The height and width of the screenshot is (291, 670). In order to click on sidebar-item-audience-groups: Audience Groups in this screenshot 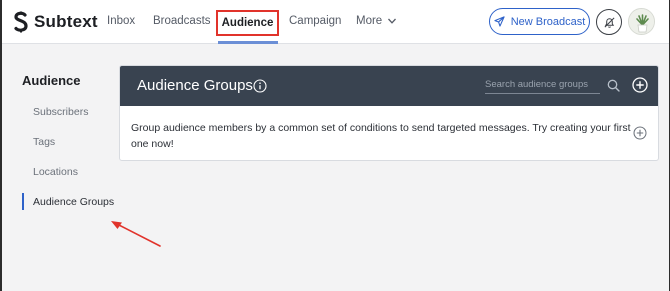, I will do `click(73, 202)`.